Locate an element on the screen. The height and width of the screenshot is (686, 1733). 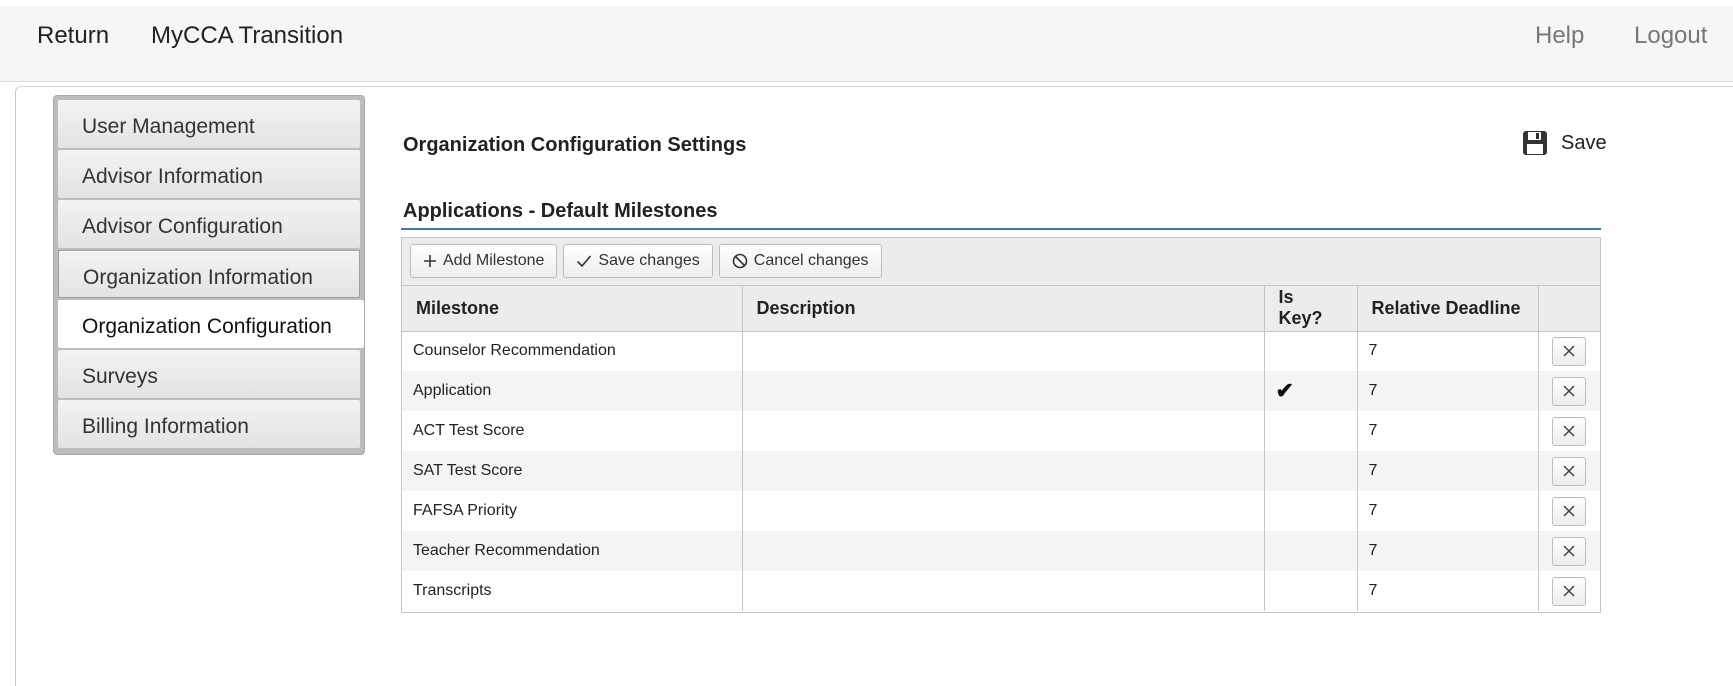
table-row: FAFSA Priority 7 is located at coordinates (1001, 511).